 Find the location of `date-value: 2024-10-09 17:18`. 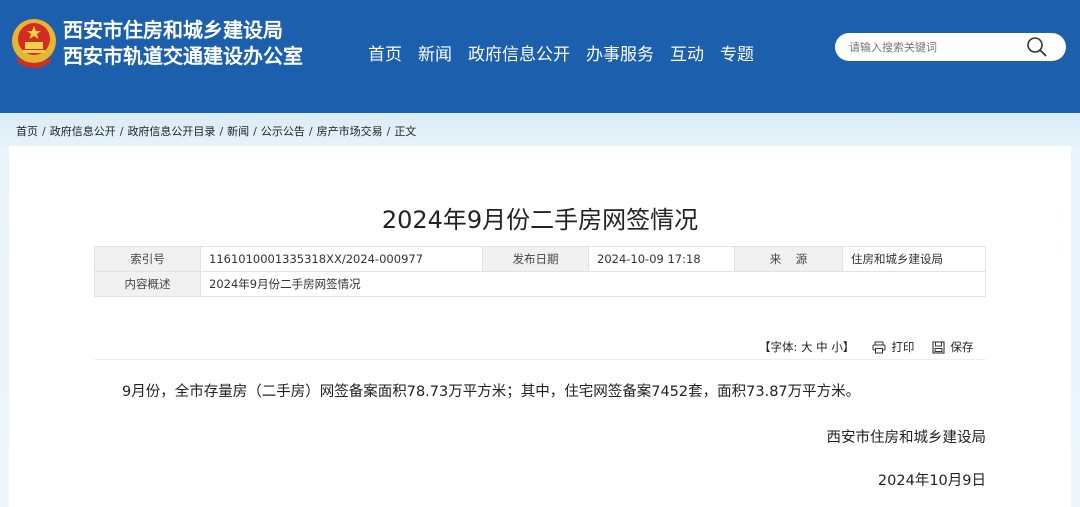

date-value: 2024-10-09 17:18 is located at coordinates (661, 259).